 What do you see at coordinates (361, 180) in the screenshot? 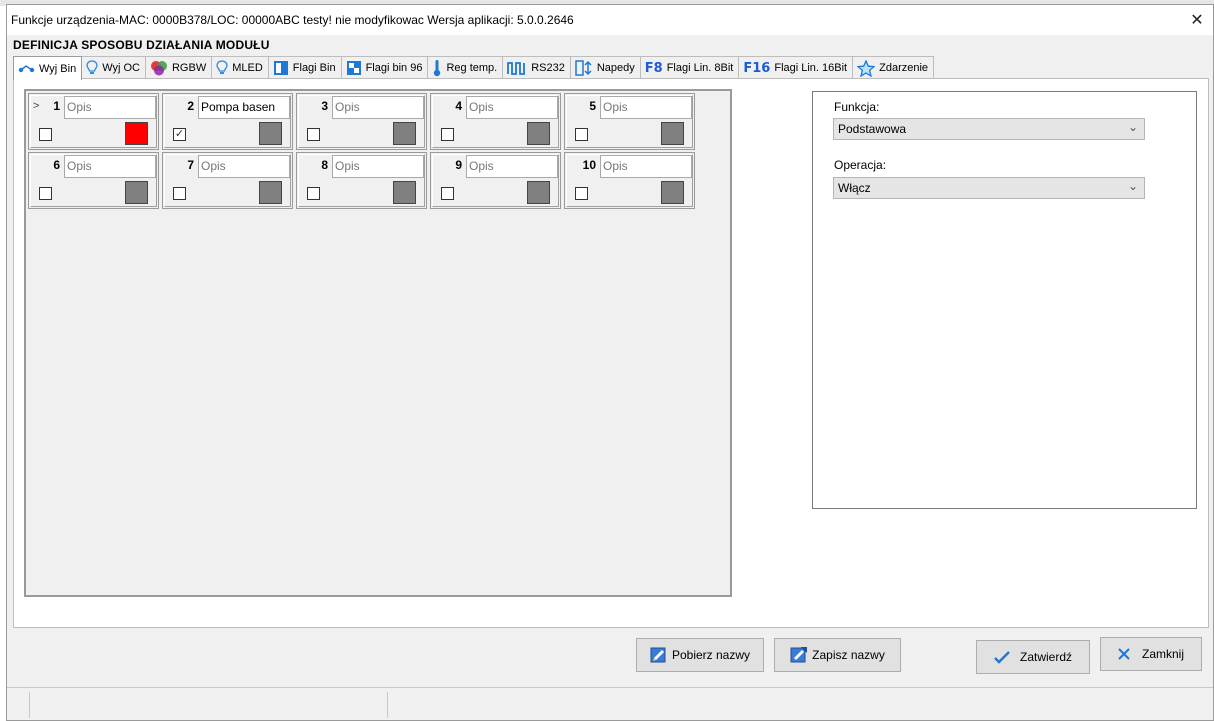
I see `output-cell-8: 8 Opis` at bounding box center [361, 180].